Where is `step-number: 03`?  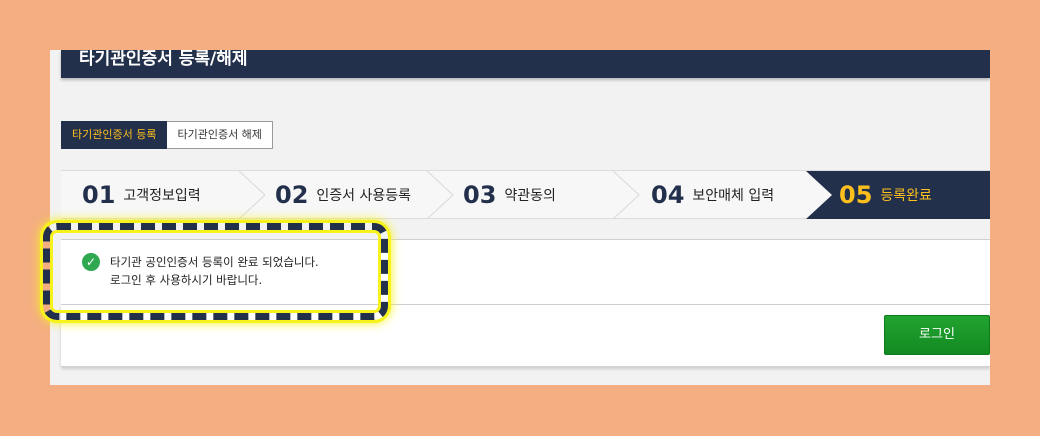 step-number: 03 is located at coordinates (480, 195).